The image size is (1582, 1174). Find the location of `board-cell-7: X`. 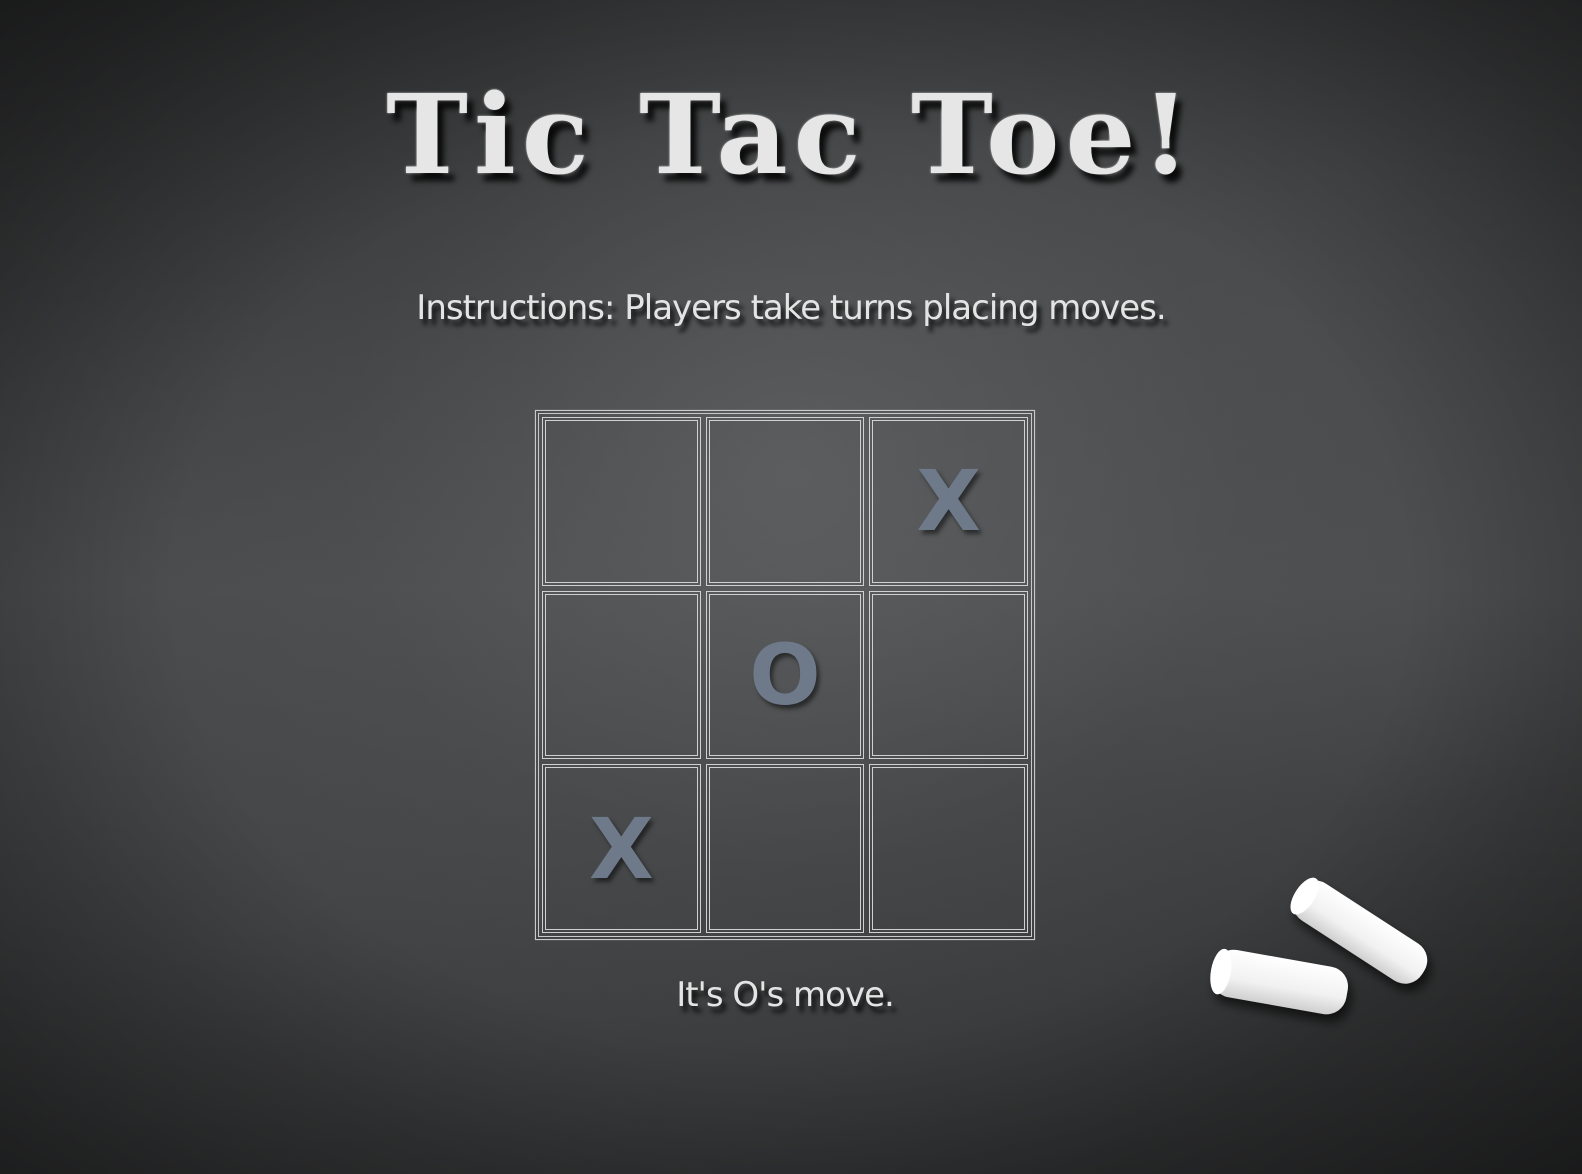

board-cell-7: X is located at coordinates (621, 848).